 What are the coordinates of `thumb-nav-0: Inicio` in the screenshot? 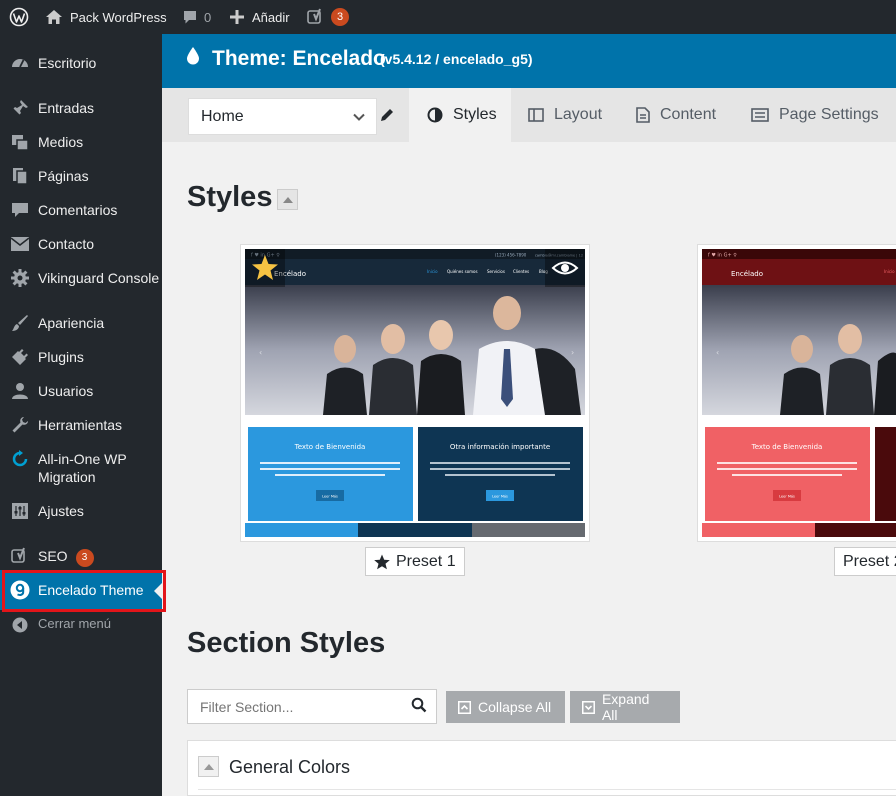 It's located at (432, 271).